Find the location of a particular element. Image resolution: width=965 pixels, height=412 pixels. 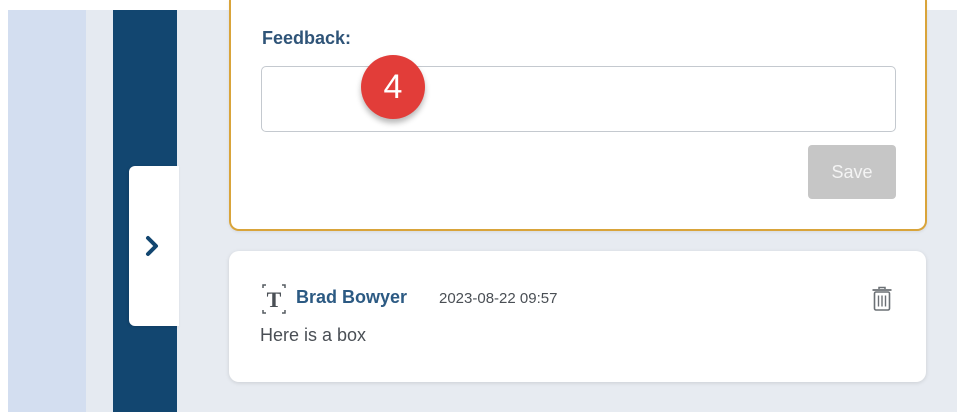

chevron-right-icon is located at coordinates (152, 246).